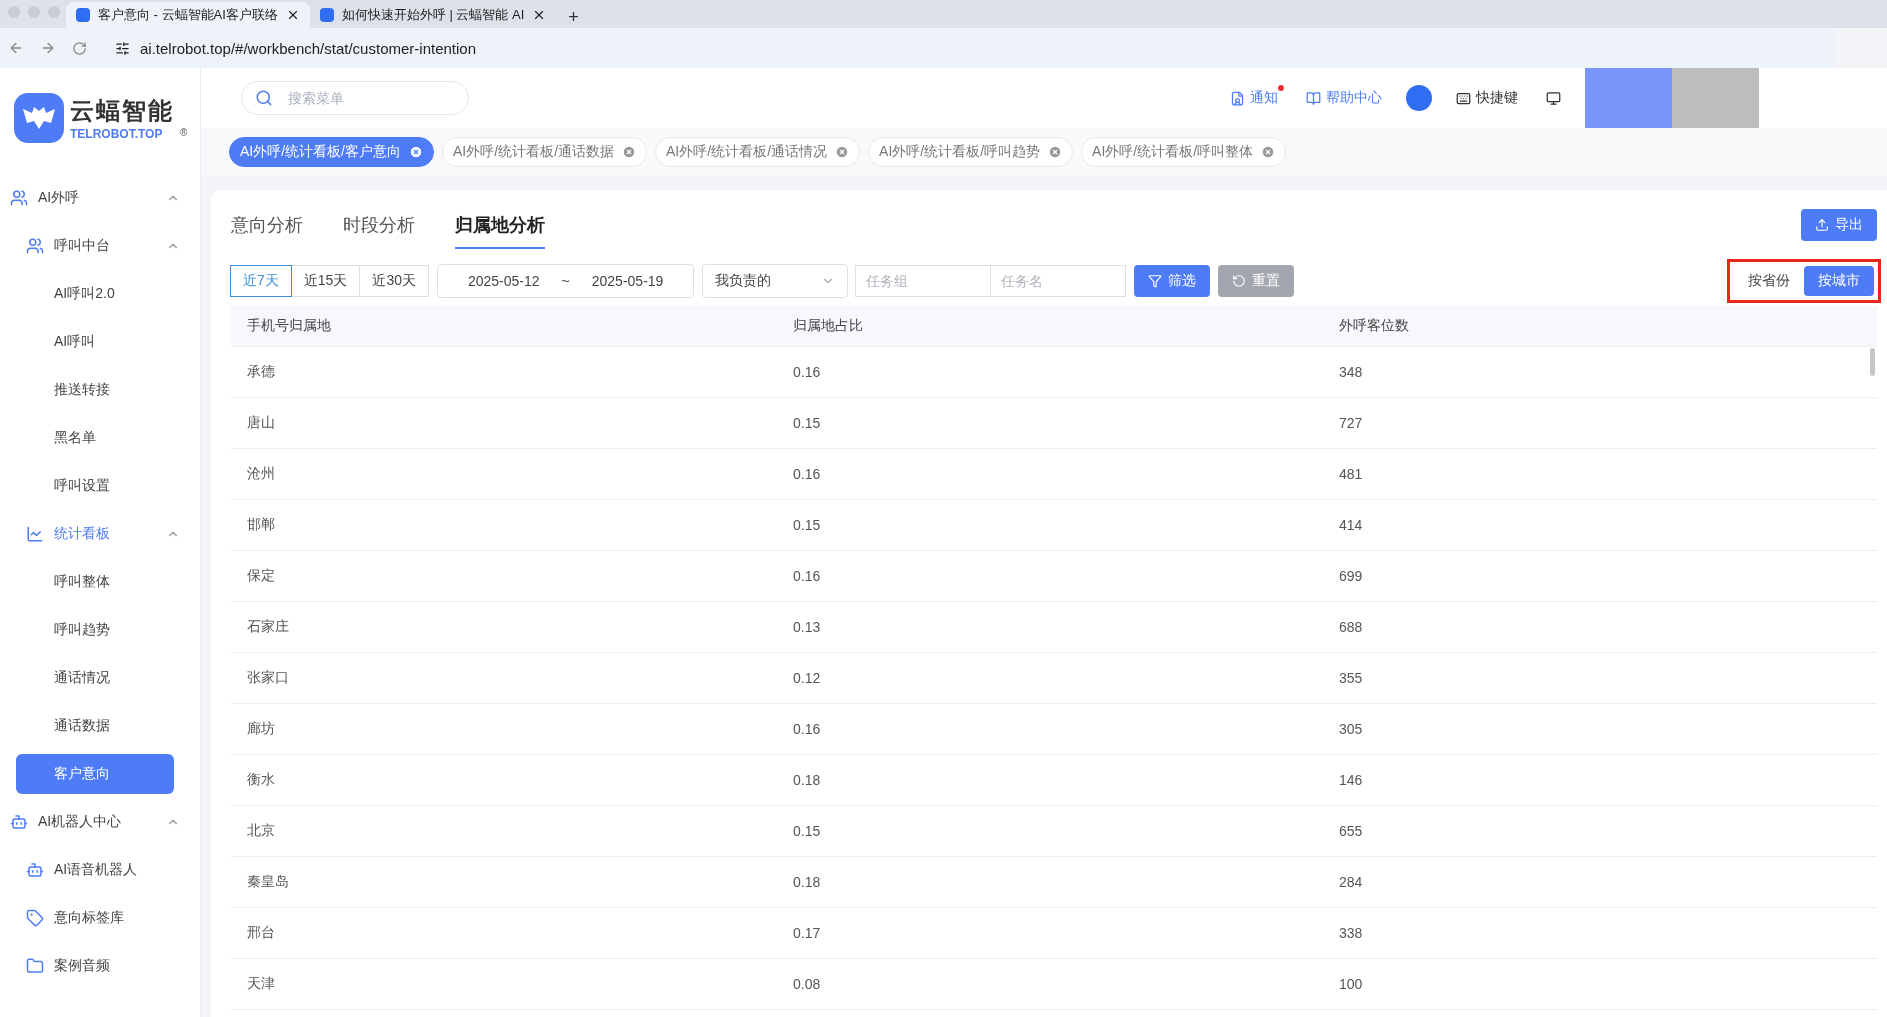 The height and width of the screenshot is (1017, 1887). Describe the element at coordinates (16, 48) in the screenshot. I see `back-icon` at that location.